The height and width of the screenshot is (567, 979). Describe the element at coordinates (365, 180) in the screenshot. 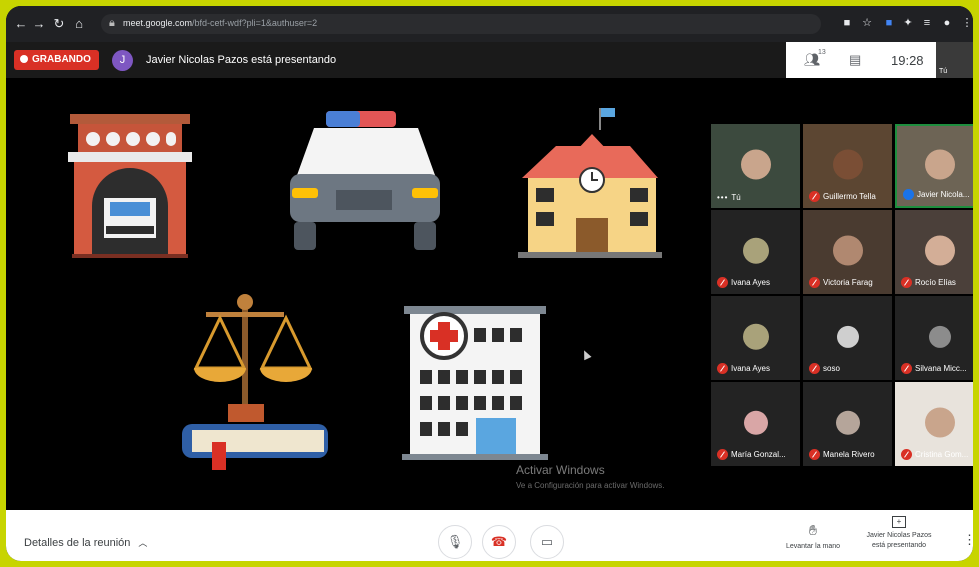

I see `police-car-icon` at that location.